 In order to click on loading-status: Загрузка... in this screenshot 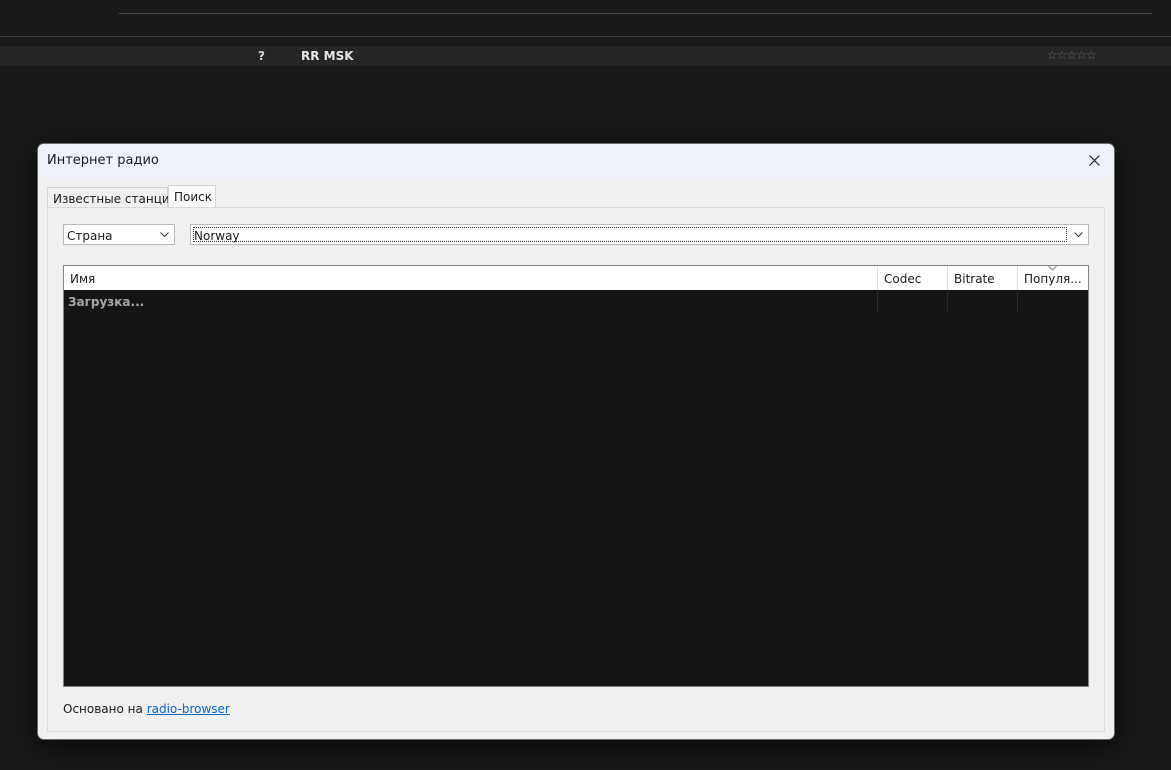, I will do `click(106, 302)`.